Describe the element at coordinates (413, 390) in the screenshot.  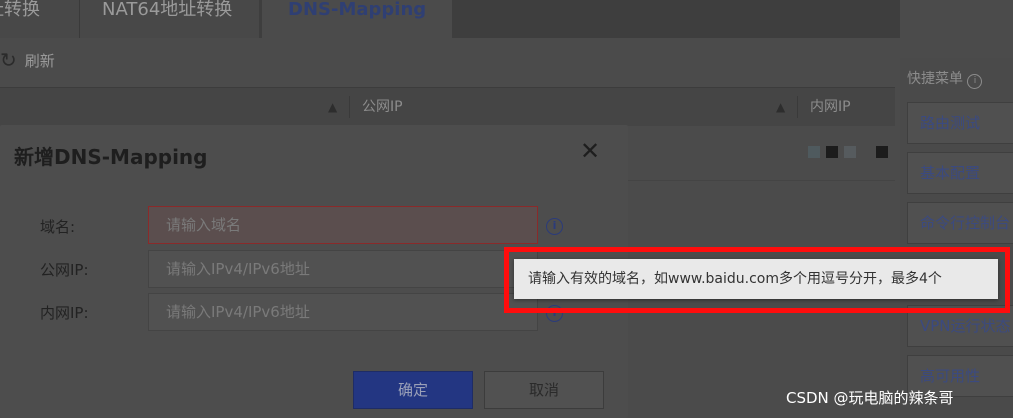
I see `confirm-button: 确定` at that location.